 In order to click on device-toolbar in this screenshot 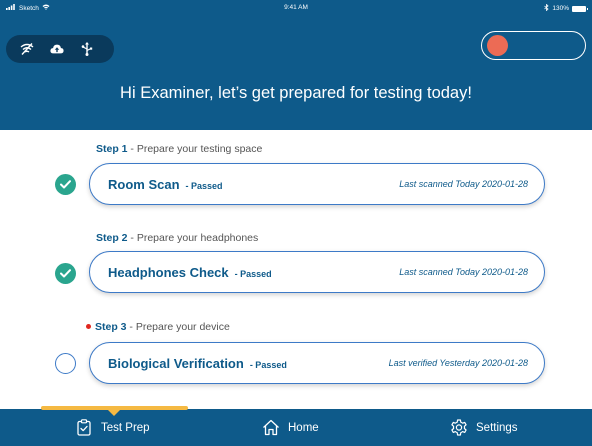, I will do `click(60, 49)`.